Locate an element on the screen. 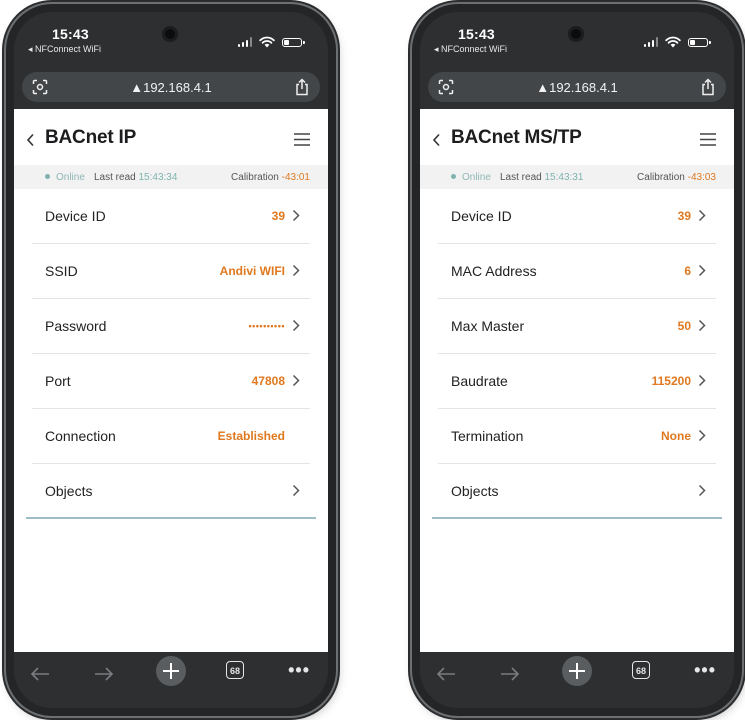 The image size is (745, 720). app-header: BACnet IP is located at coordinates (171, 137).